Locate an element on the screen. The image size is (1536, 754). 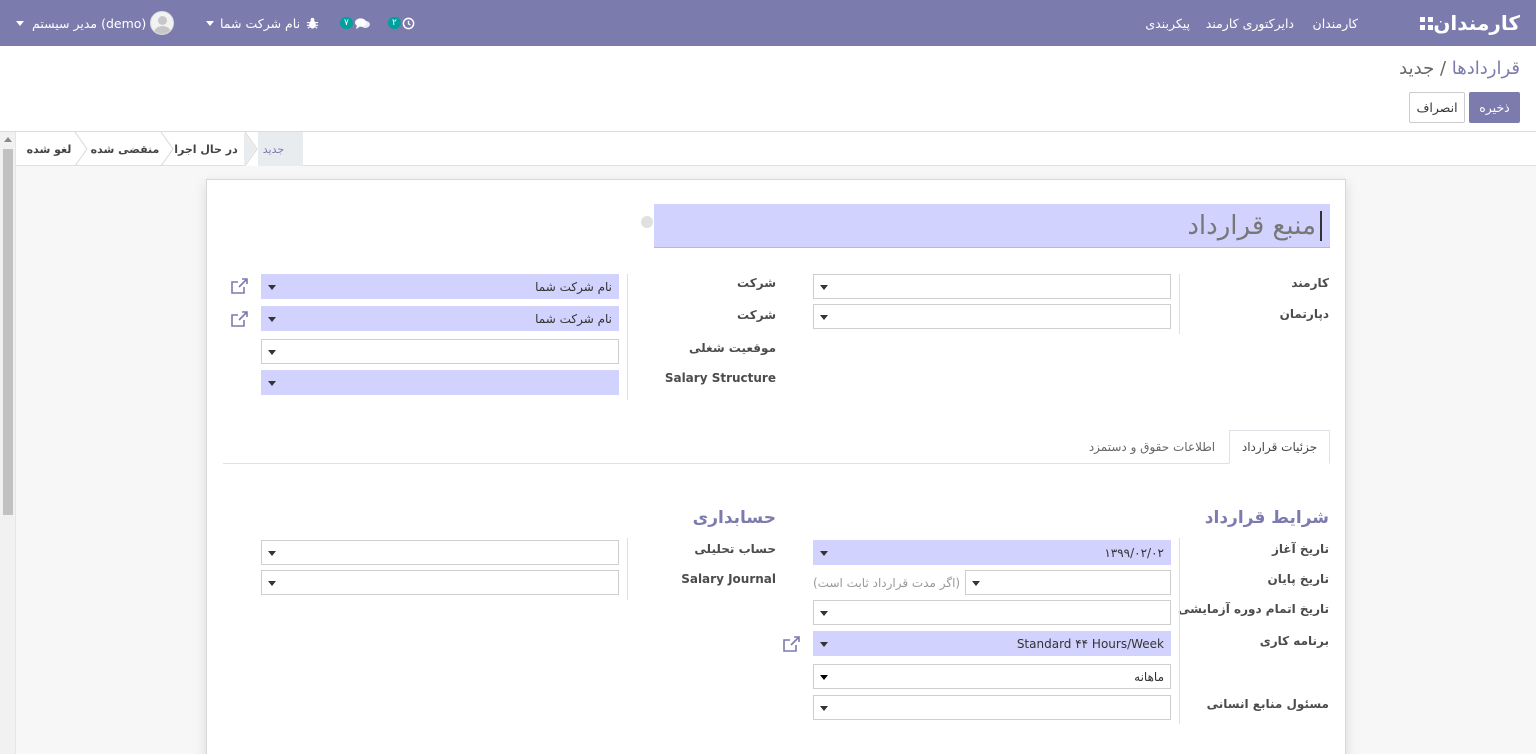
control-panel: قراردادها / جدید ذخیره انصراف is located at coordinates (768, 89).